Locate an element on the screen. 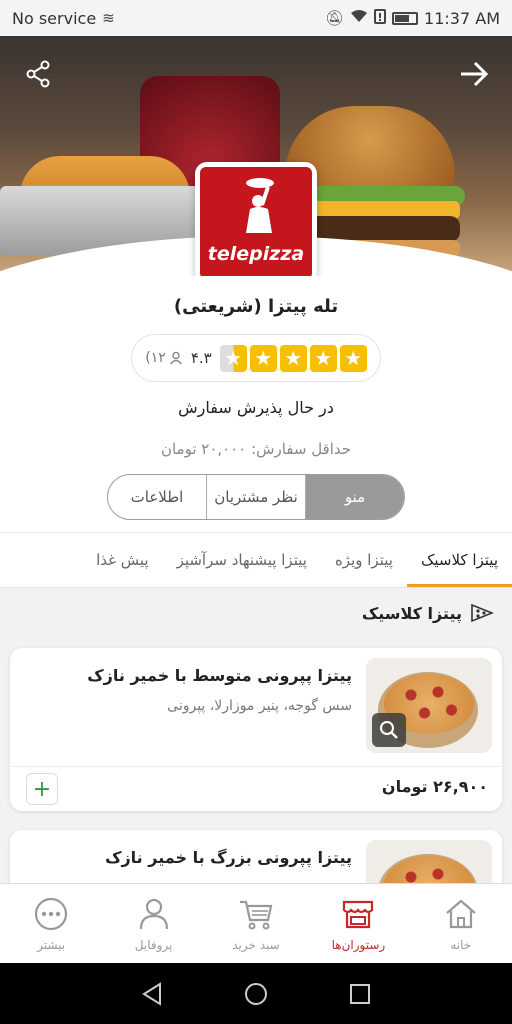 This screenshot has height=1024, width=512. nav-home: خانه is located at coordinates (461, 923).